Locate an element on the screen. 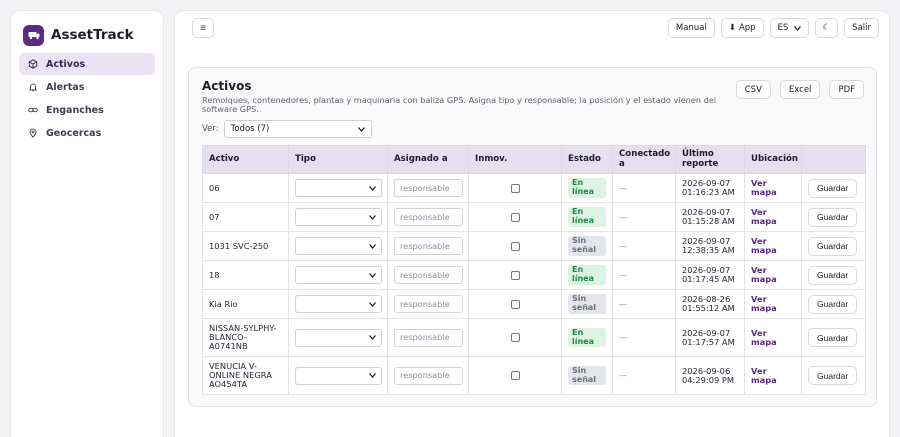 The image size is (900, 437). export-excel-button: Excel is located at coordinates (800, 89).